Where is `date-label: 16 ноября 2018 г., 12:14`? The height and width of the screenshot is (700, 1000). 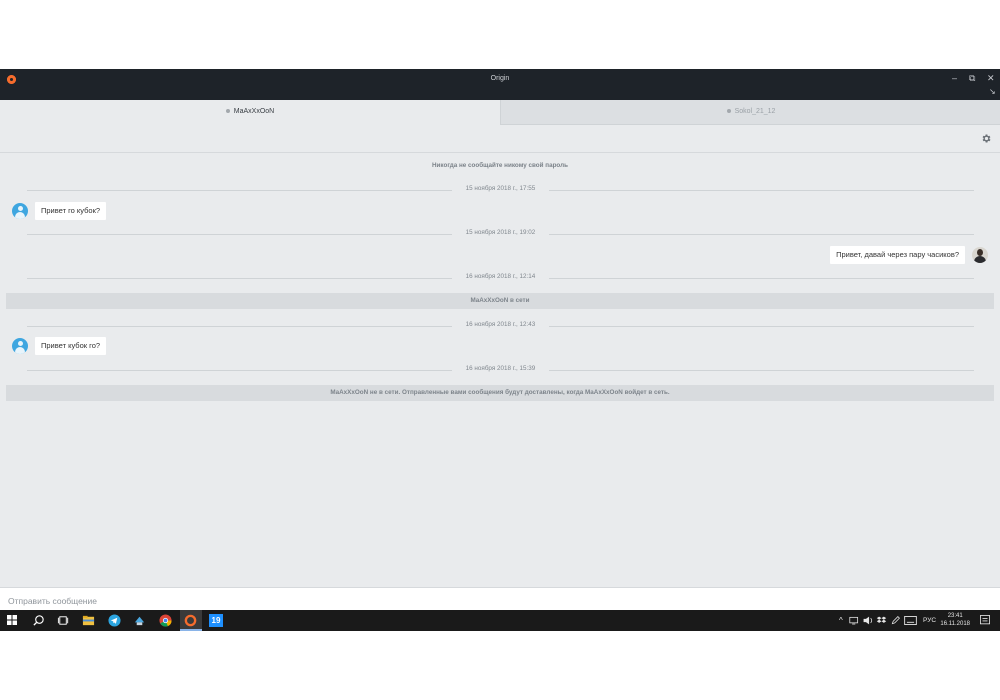
date-label: 16 ноября 2018 г., 12:14 is located at coordinates (500, 276).